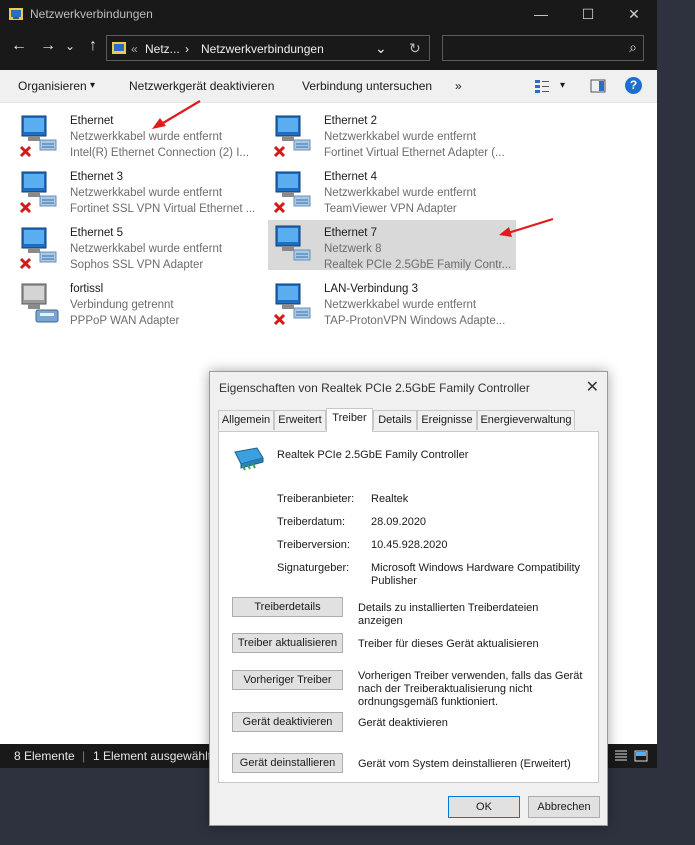  What do you see at coordinates (16, 14) in the screenshot?
I see `network-folder-icon` at bounding box center [16, 14].